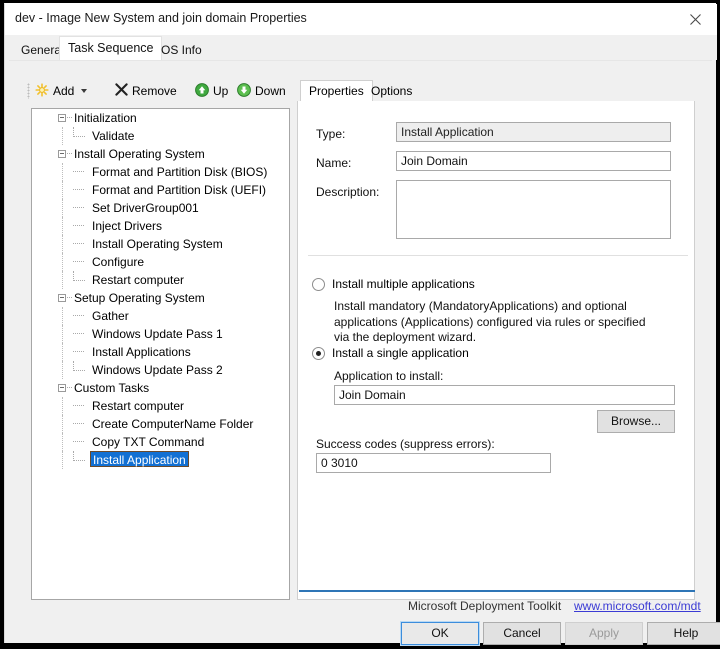  What do you see at coordinates (148, 442) in the screenshot?
I see `tree-item-label: Copy TXT Command` at bounding box center [148, 442].